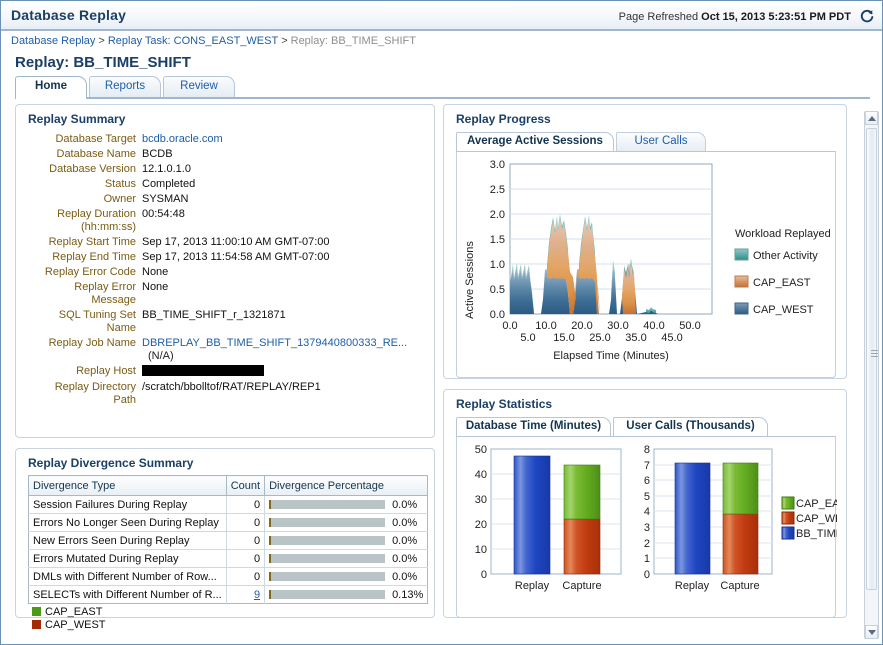 This screenshot has width=883, height=645. Describe the element at coordinates (647, 466) in the screenshot. I see `svg-text: 7` at that location.